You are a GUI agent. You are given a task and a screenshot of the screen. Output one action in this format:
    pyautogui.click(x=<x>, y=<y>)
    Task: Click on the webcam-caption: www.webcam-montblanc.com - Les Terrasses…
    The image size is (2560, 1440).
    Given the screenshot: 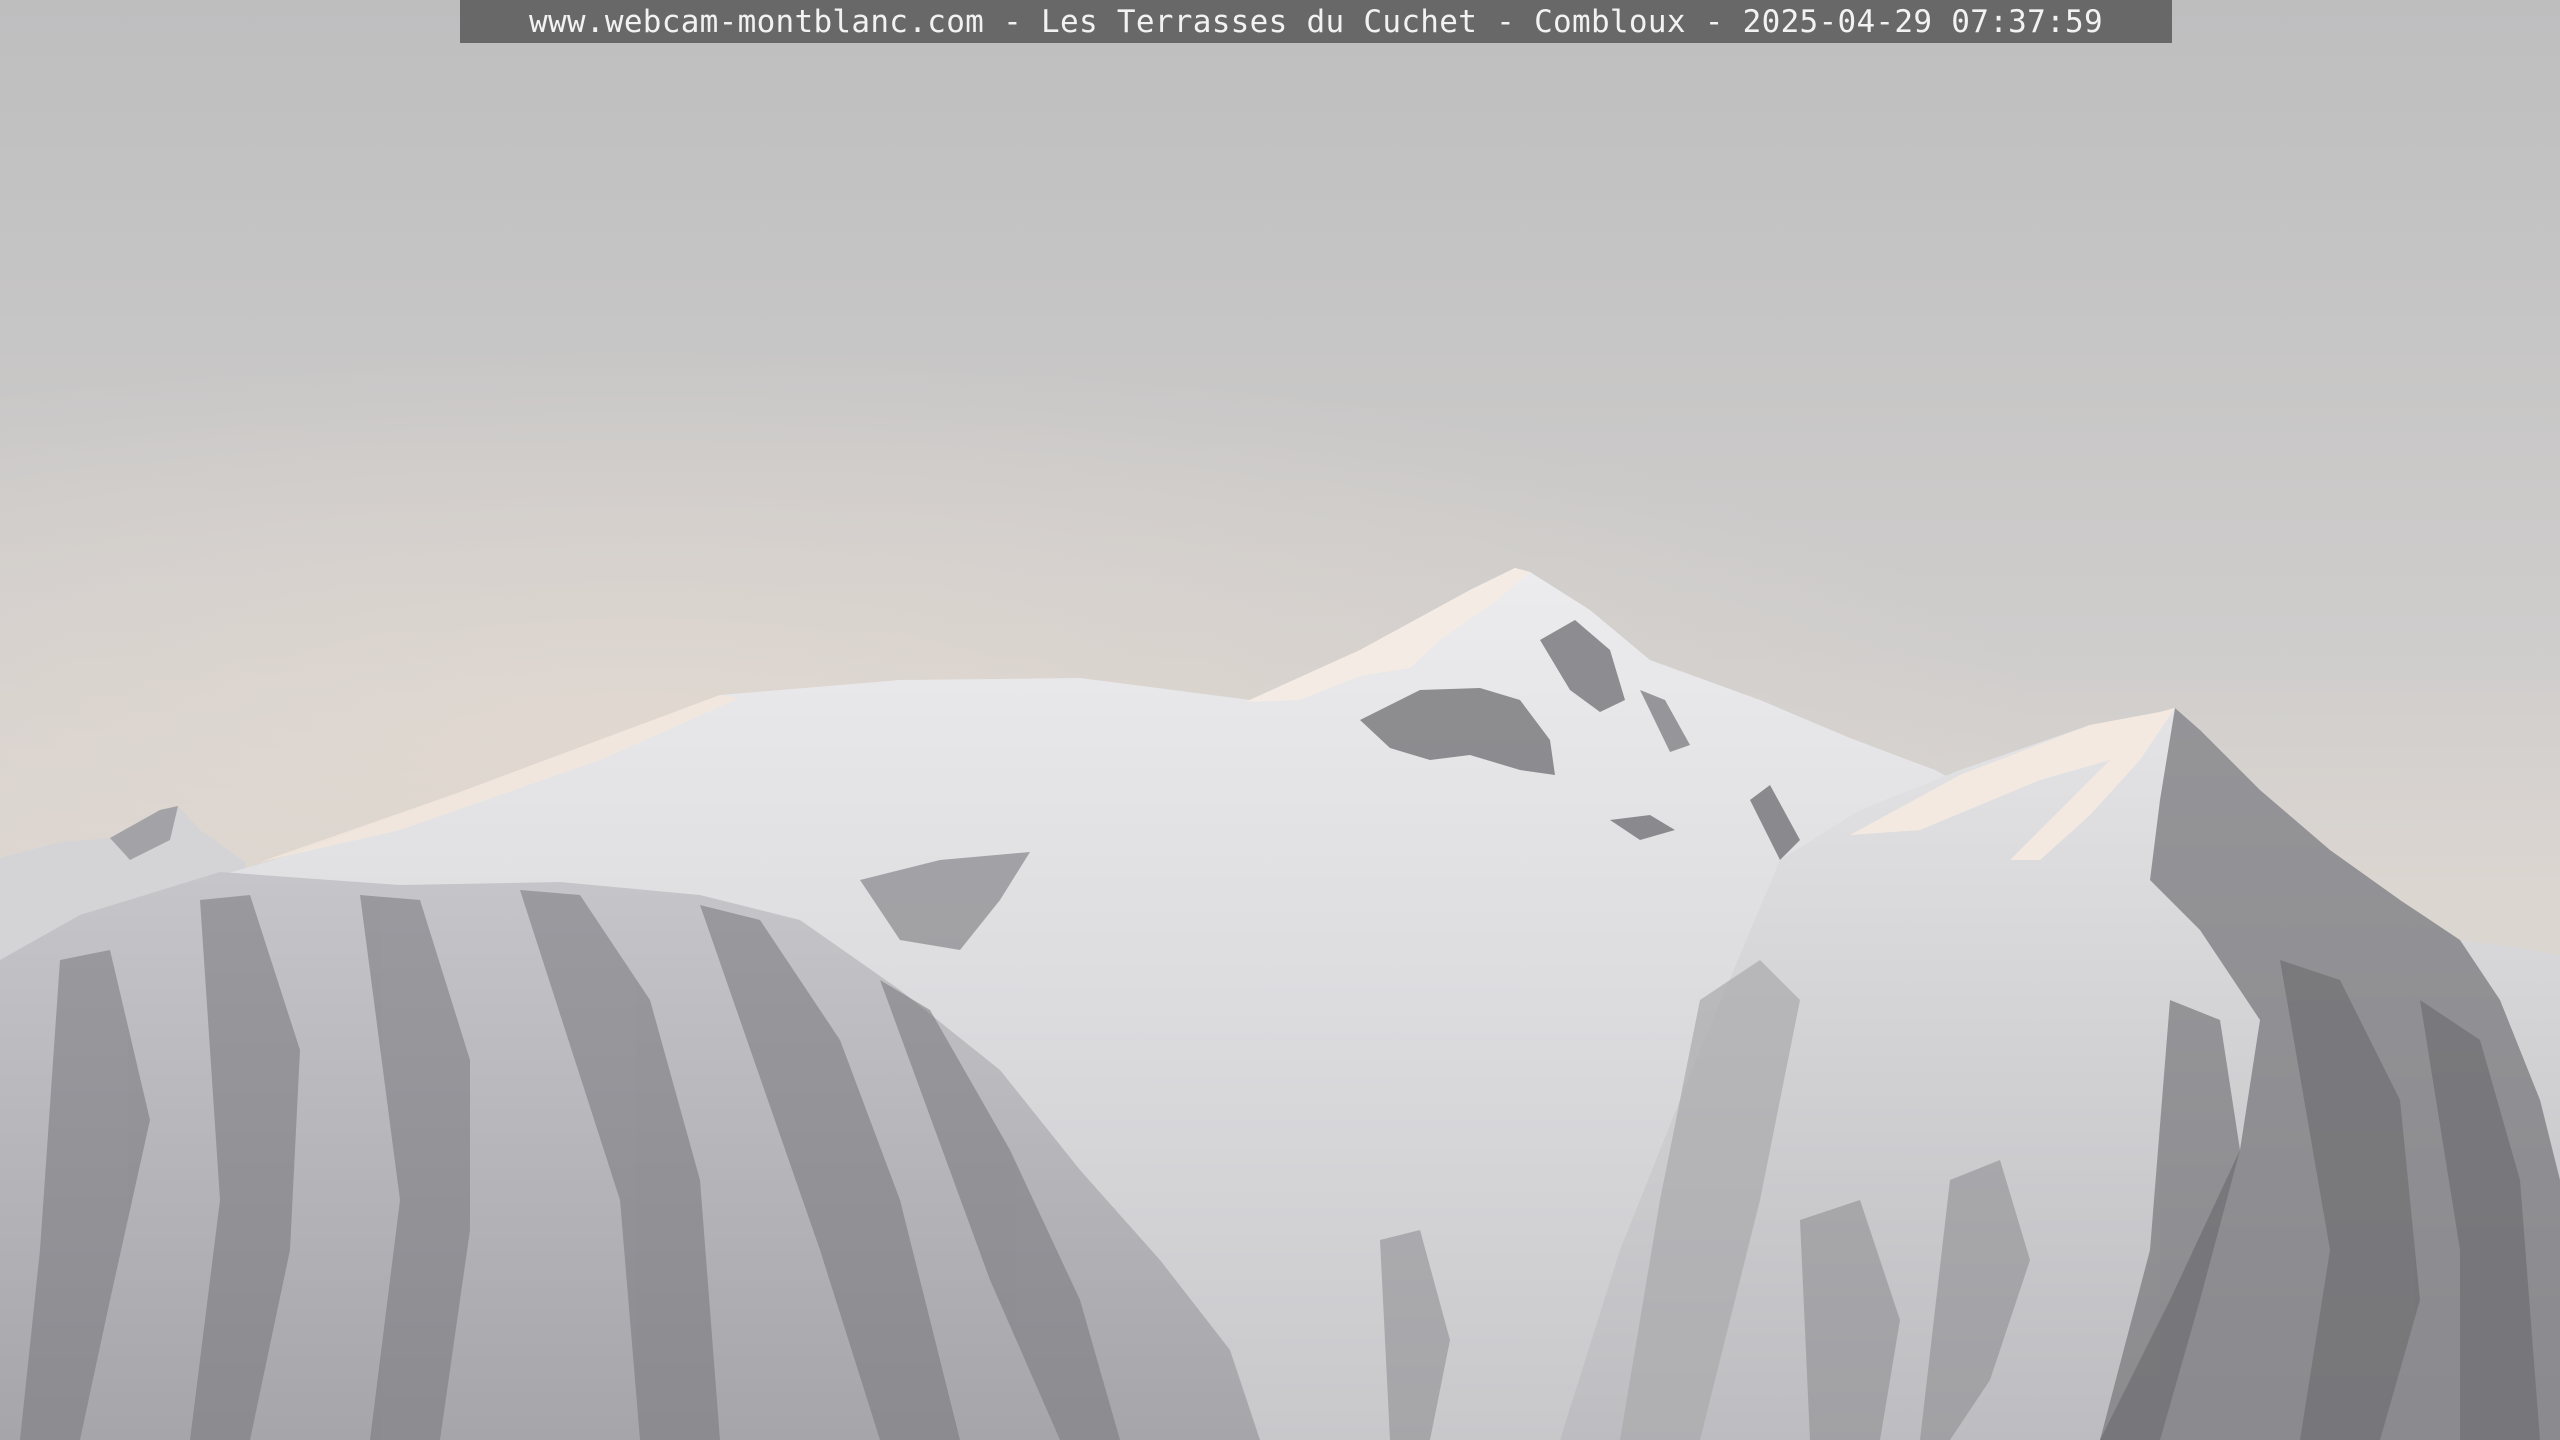 What is the action you would take?
    pyautogui.click(x=1316, y=21)
    